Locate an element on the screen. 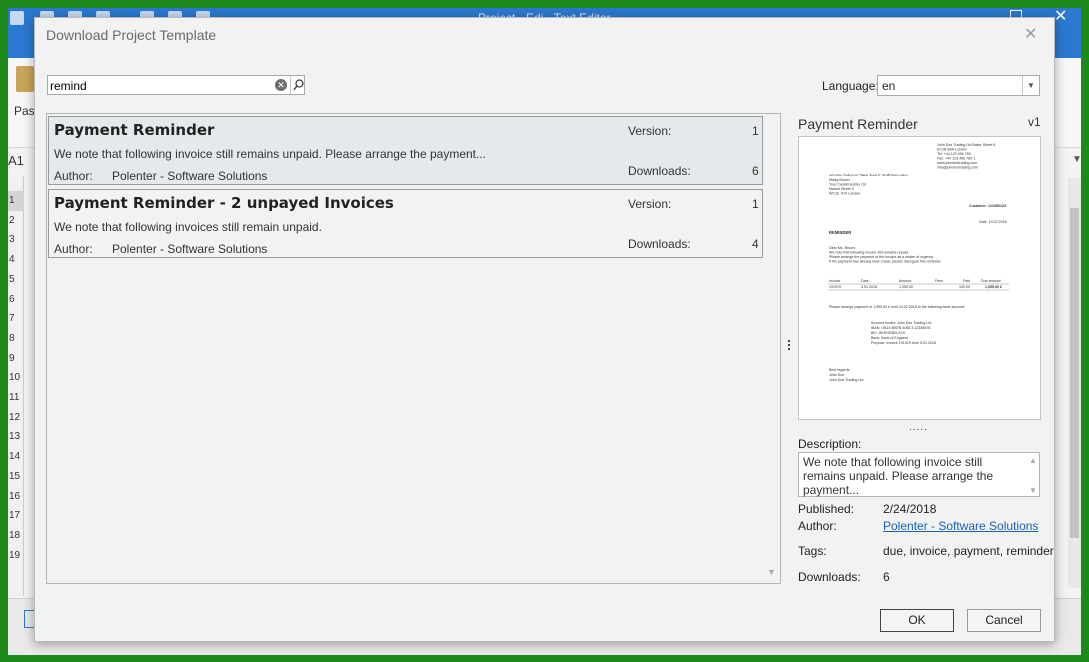 The width and height of the screenshot is (1089, 662). row-number: 2 is located at coordinates (12, 220).